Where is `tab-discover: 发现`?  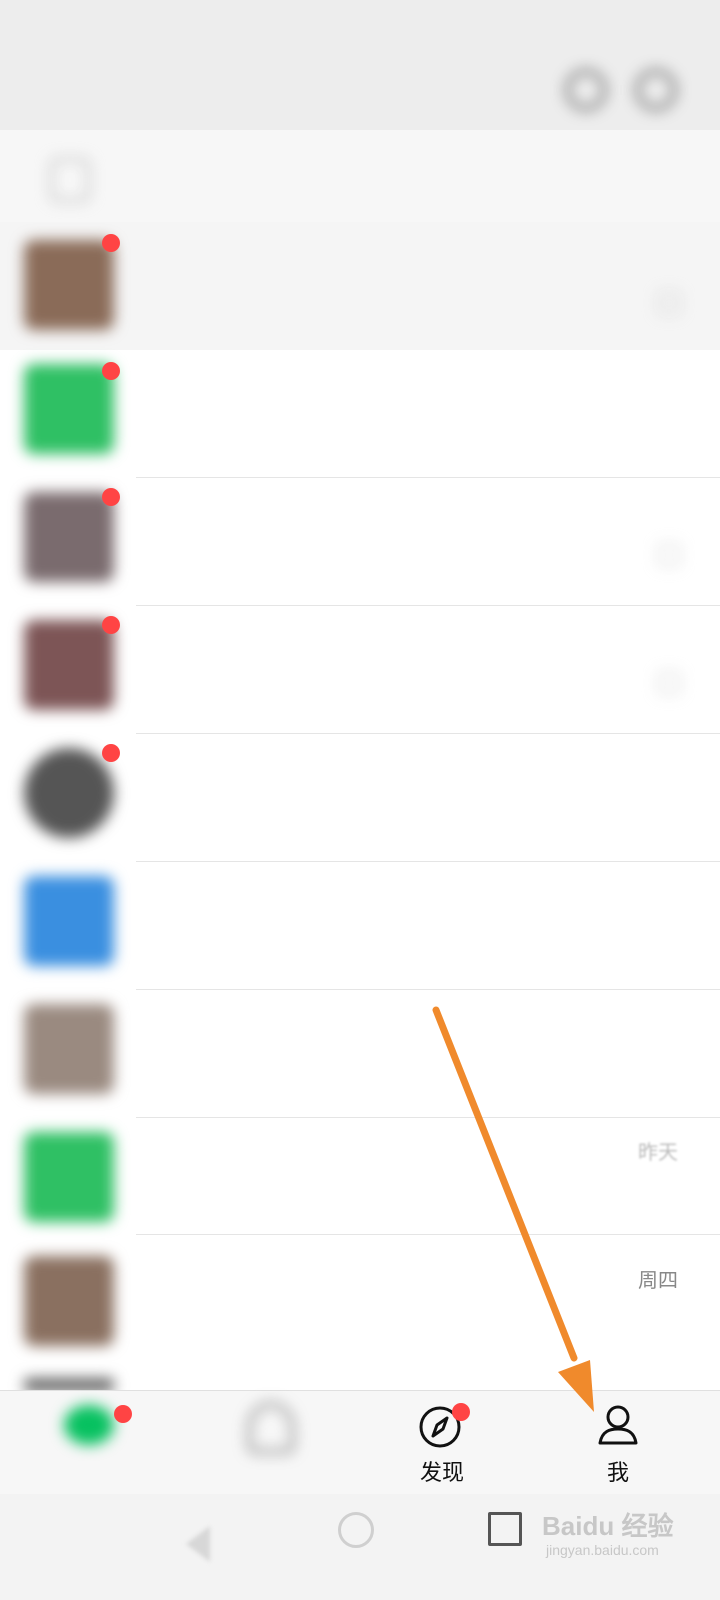 tab-discover: 发现 is located at coordinates (450, 1443).